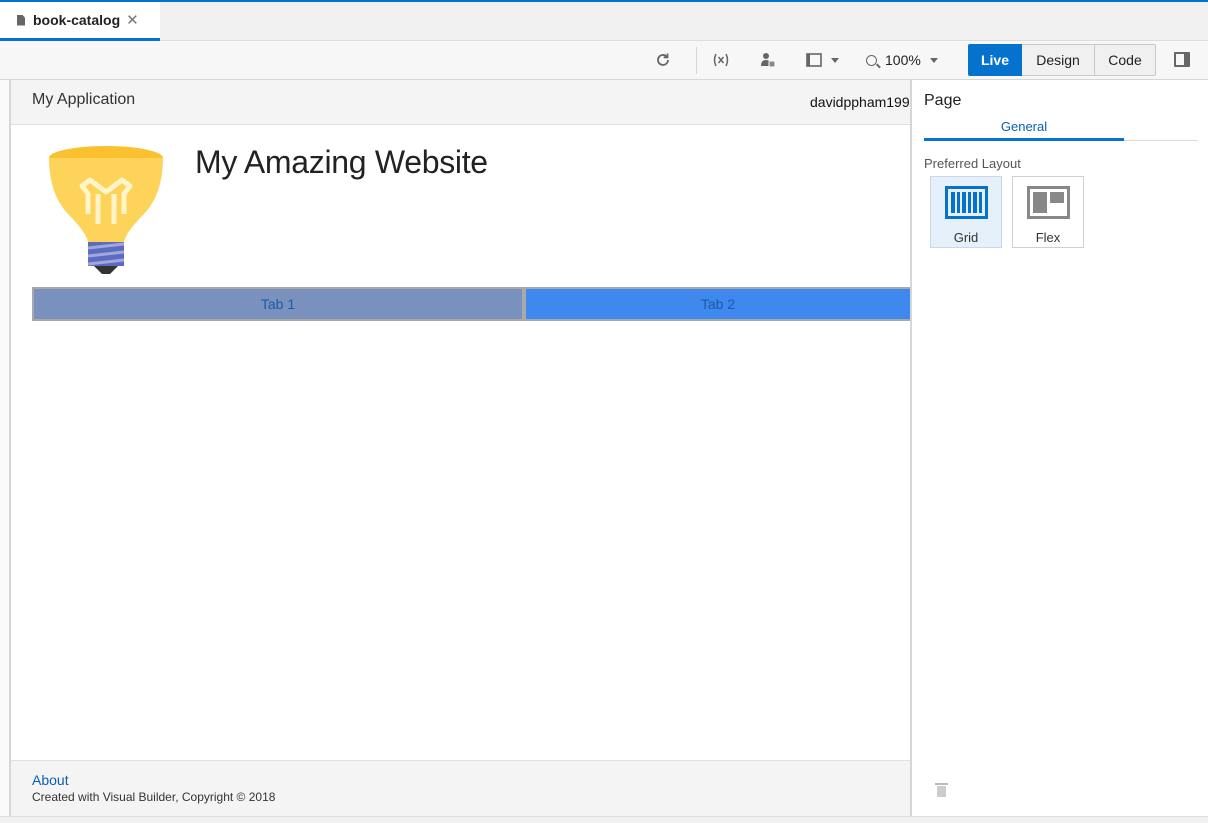 This screenshot has width=1208, height=823. Describe the element at coordinates (278, 304) in the screenshot. I see `tab-1: Tab 1` at that location.